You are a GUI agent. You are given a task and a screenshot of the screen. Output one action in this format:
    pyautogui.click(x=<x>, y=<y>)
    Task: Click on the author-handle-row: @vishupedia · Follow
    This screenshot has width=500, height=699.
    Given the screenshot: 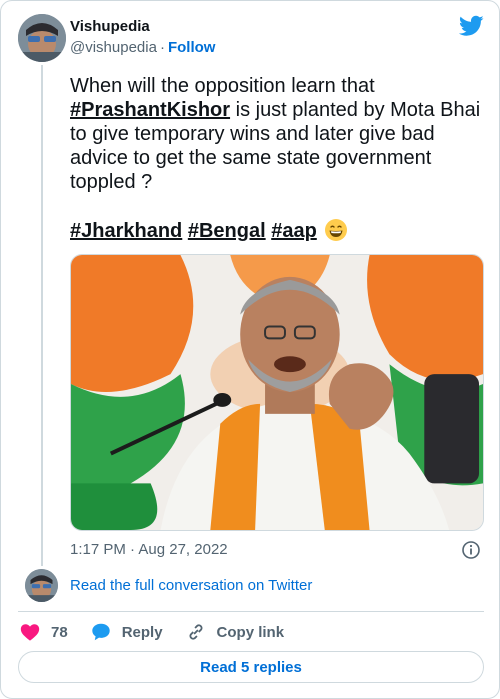 What is the action you would take?
    pyautogui.click(x=142, y=47)
    